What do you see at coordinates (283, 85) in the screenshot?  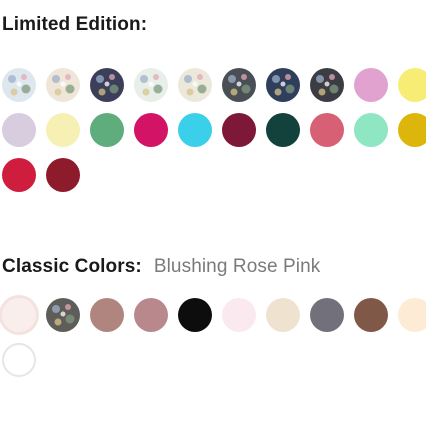 I see `limited-swatch-navy-pattern` at bounding box center [283, 85].